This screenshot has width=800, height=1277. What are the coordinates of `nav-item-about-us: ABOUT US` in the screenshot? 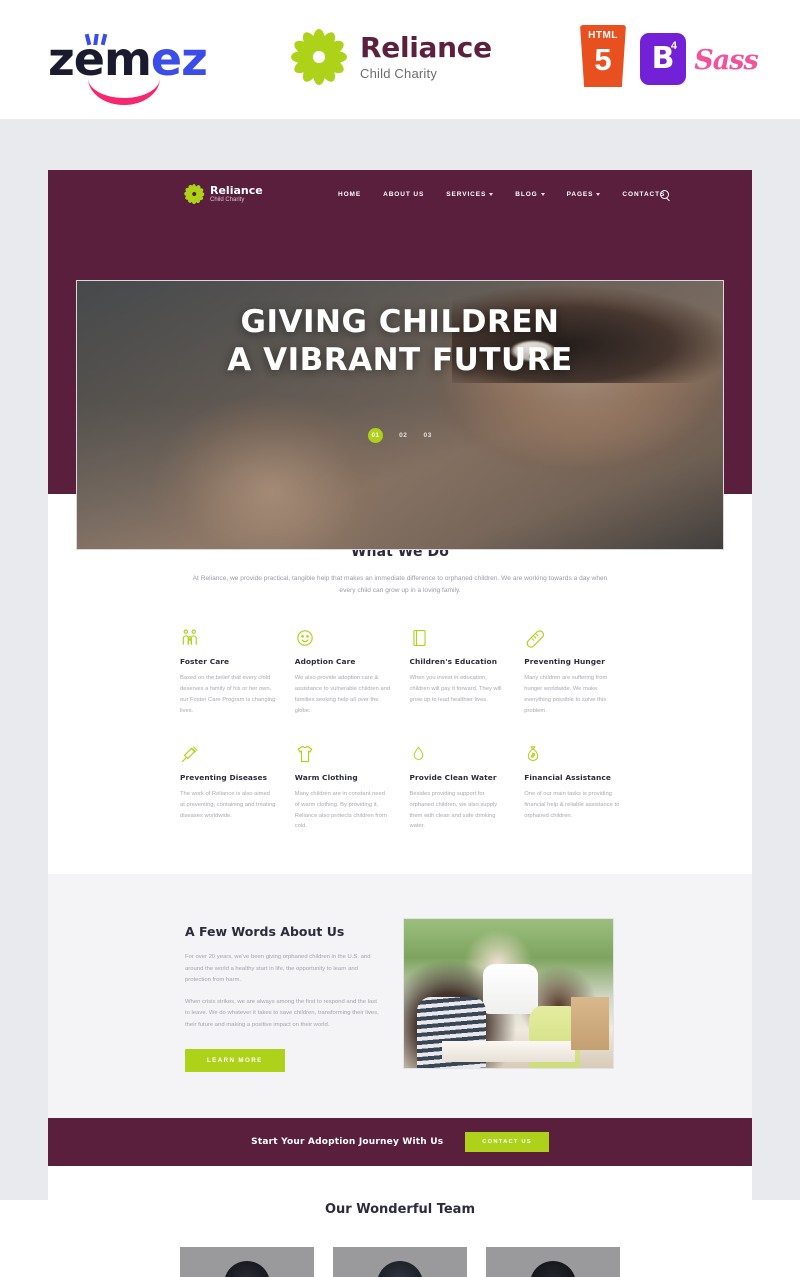 It's located at (403, 194).